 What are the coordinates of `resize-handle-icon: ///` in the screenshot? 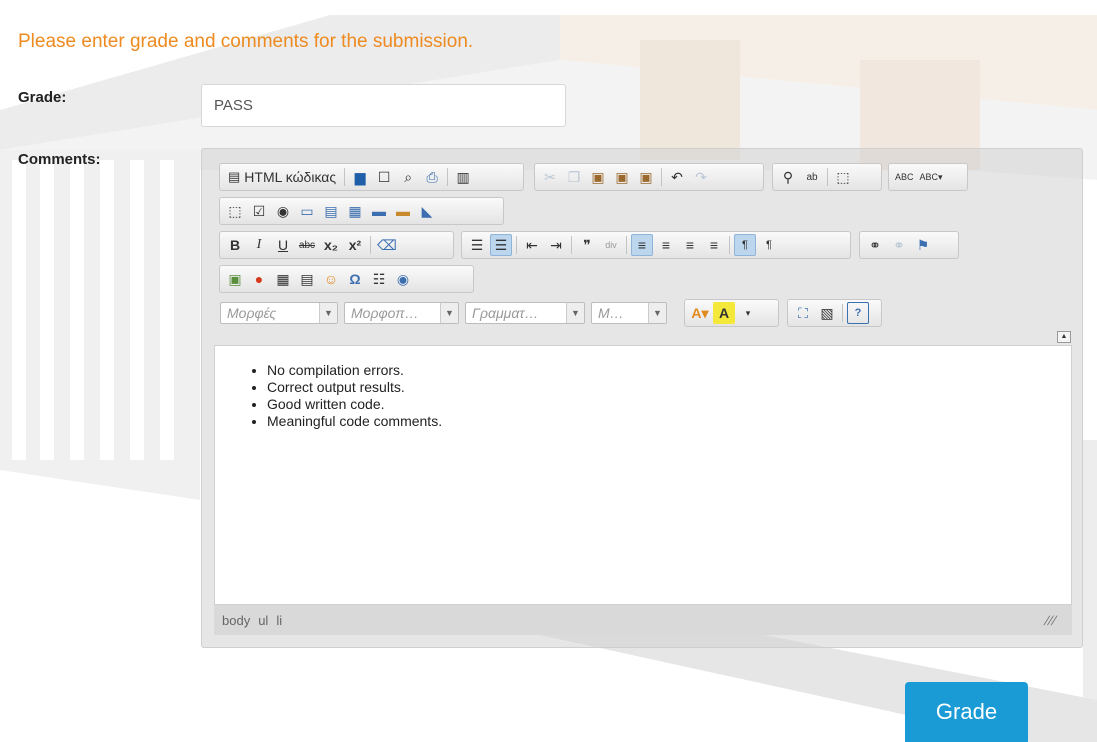 It's located at (1050, 620).